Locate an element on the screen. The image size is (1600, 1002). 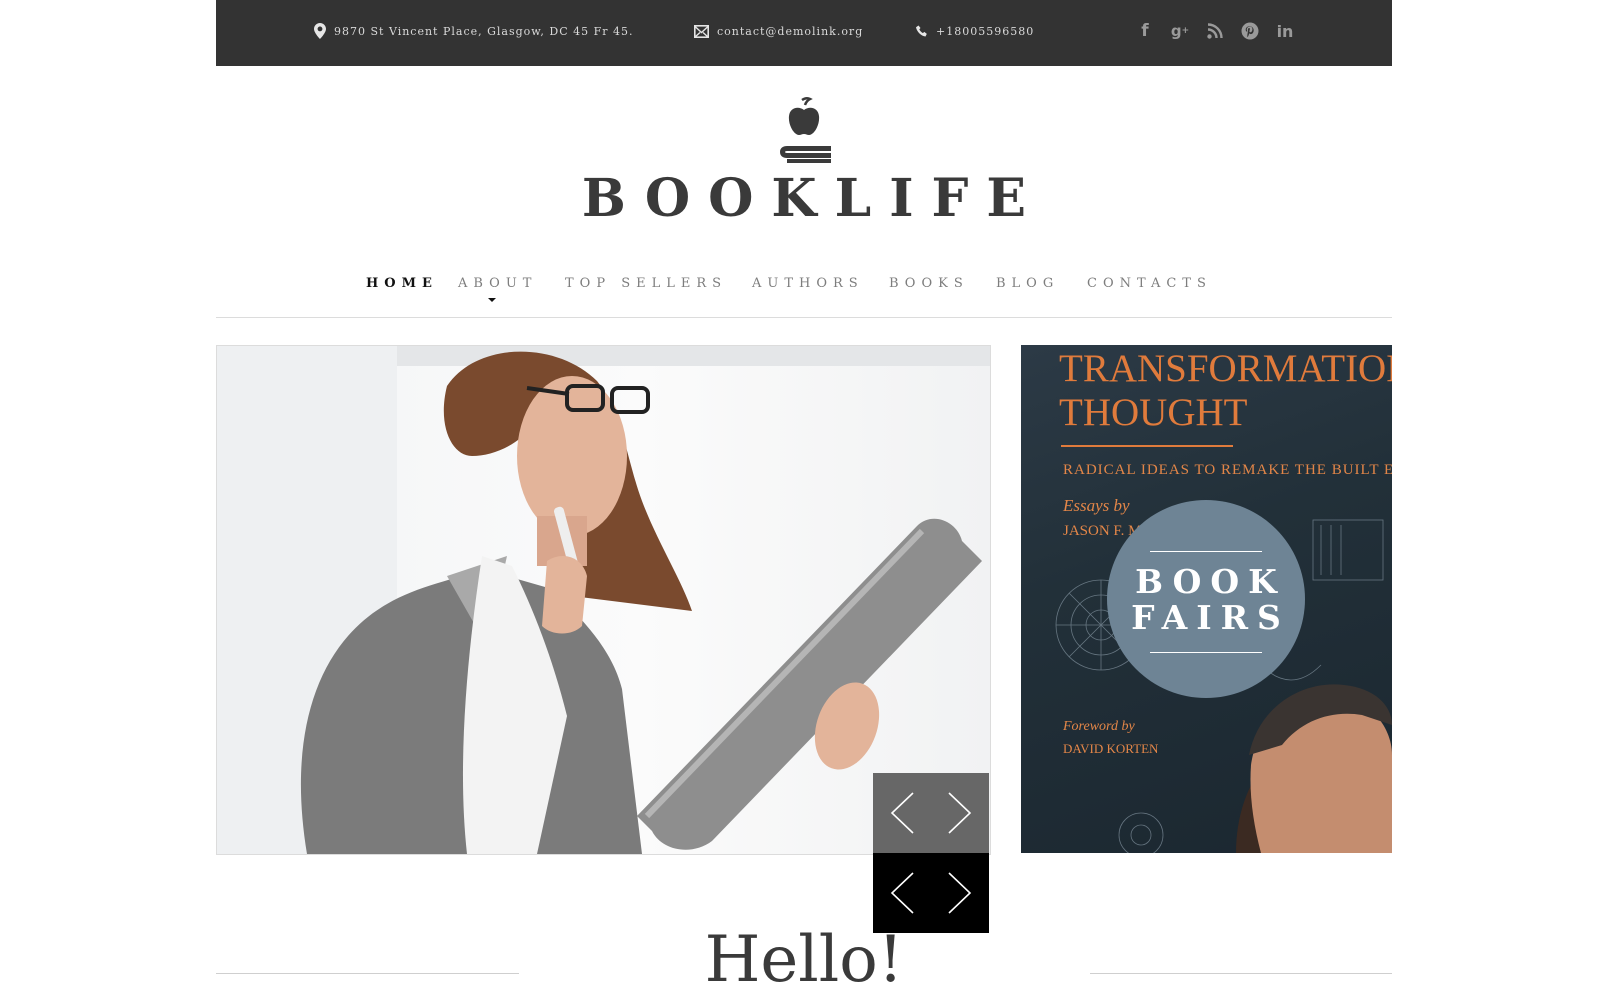
linkedin-icon: in is located at coordinates (1285, 31).